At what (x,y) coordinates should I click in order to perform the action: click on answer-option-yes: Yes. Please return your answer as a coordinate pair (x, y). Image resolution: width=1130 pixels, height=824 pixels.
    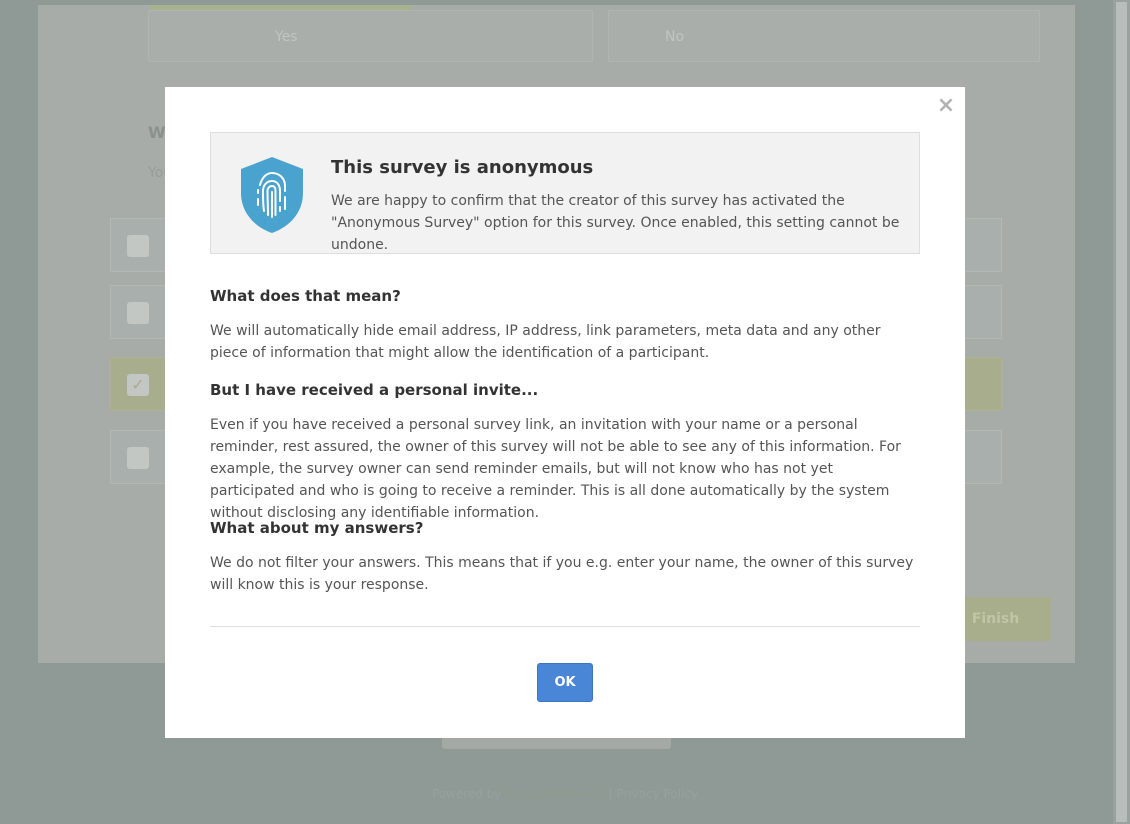
    Looking at the image, I should click on (370, 36).